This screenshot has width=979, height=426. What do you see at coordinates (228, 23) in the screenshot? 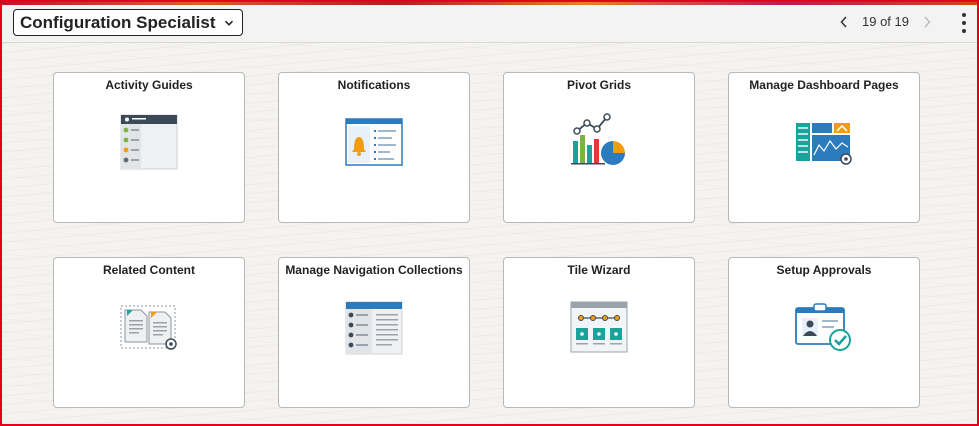
I see `chevron-down-icon` at bounding box center [228, 23].